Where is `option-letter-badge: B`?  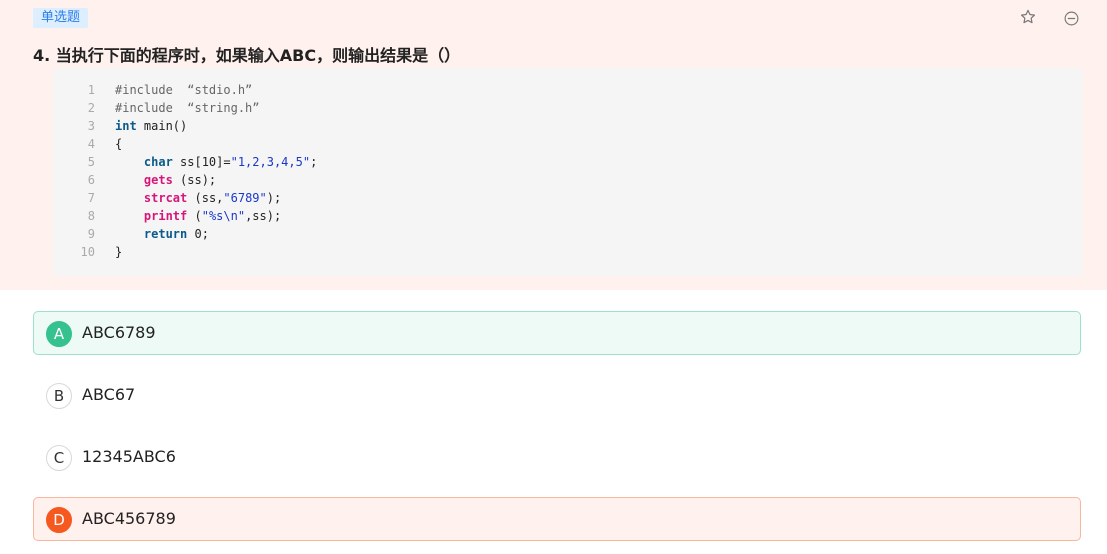 option-letter-badge: B is located at coordinates (59, 396).